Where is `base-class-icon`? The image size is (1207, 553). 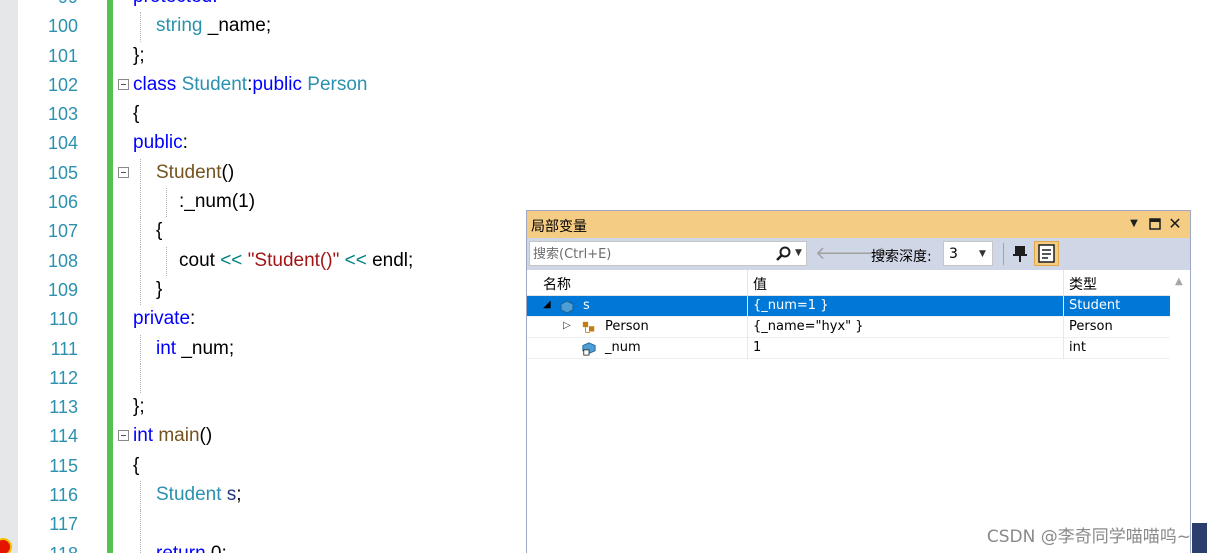
base-class-icon is located at coordinates (589, 327).